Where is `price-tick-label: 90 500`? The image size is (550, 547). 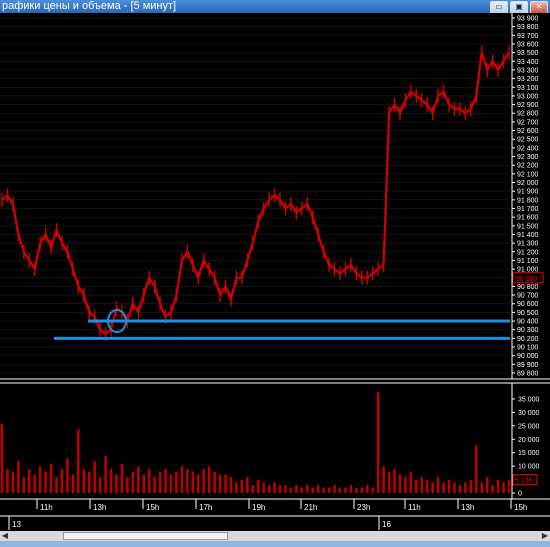 price-tick-label: 90 500 is located at coordinates (528, 313).